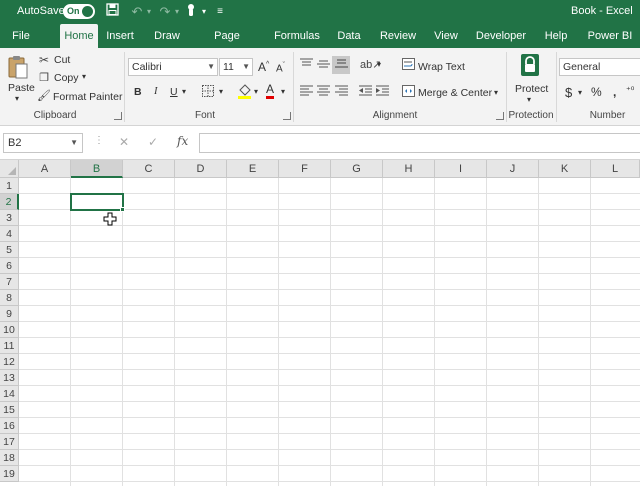 The height and width of the screenshot is (486, 640). Describe the element at coordinates (323, 93) in the screenshot. I see `align-center-icon` at that location.